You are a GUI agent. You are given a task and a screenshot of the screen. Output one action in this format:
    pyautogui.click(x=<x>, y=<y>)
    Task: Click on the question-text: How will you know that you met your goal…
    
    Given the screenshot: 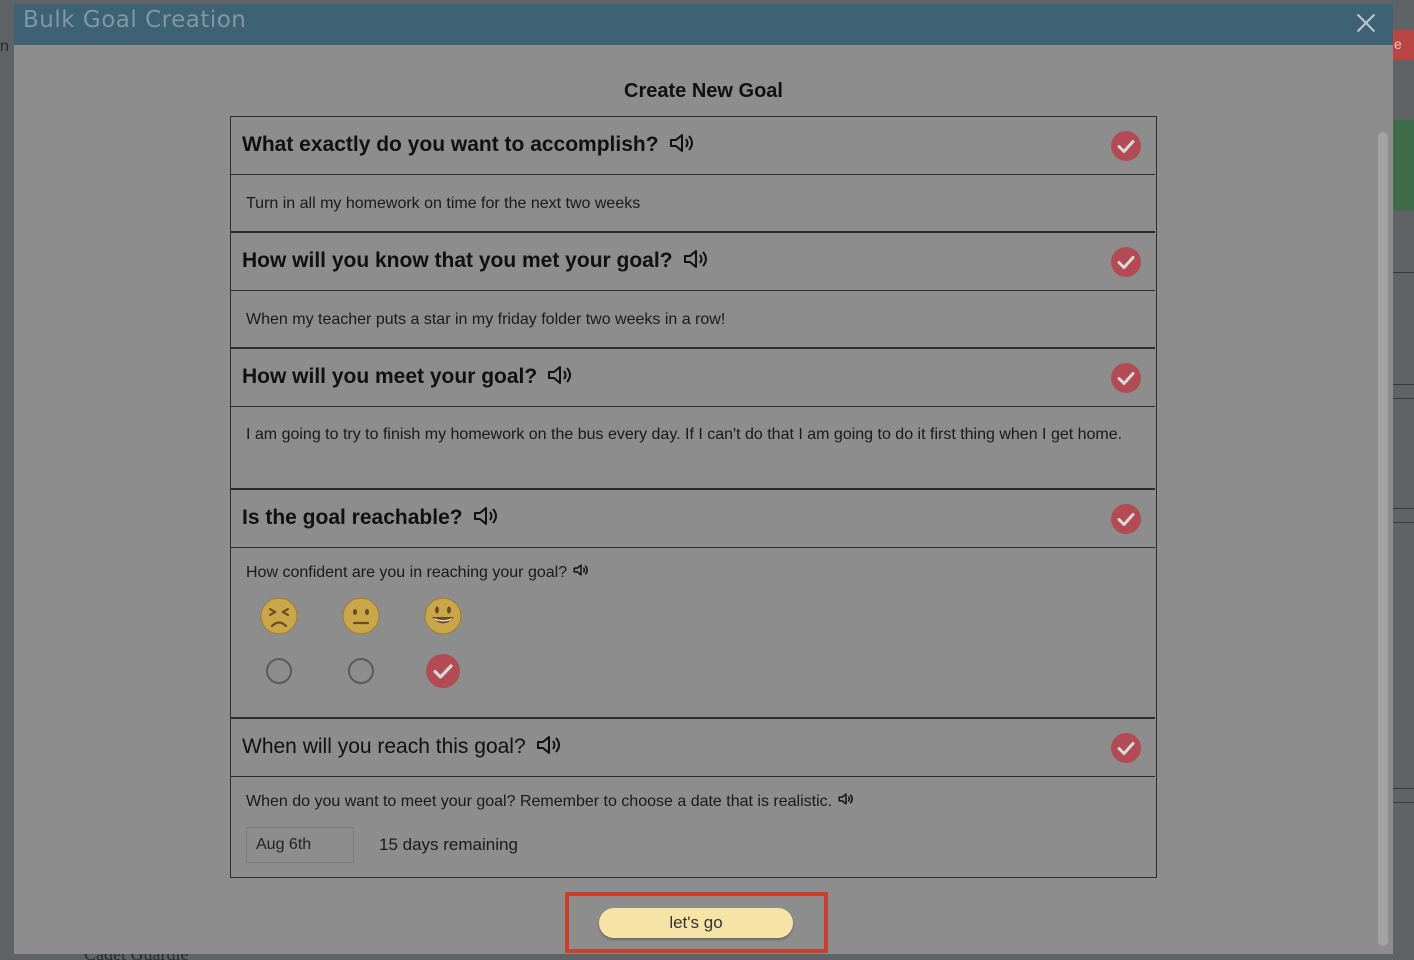 What is the action you would take?
    pyautogui.click(x=457, y=260)
    